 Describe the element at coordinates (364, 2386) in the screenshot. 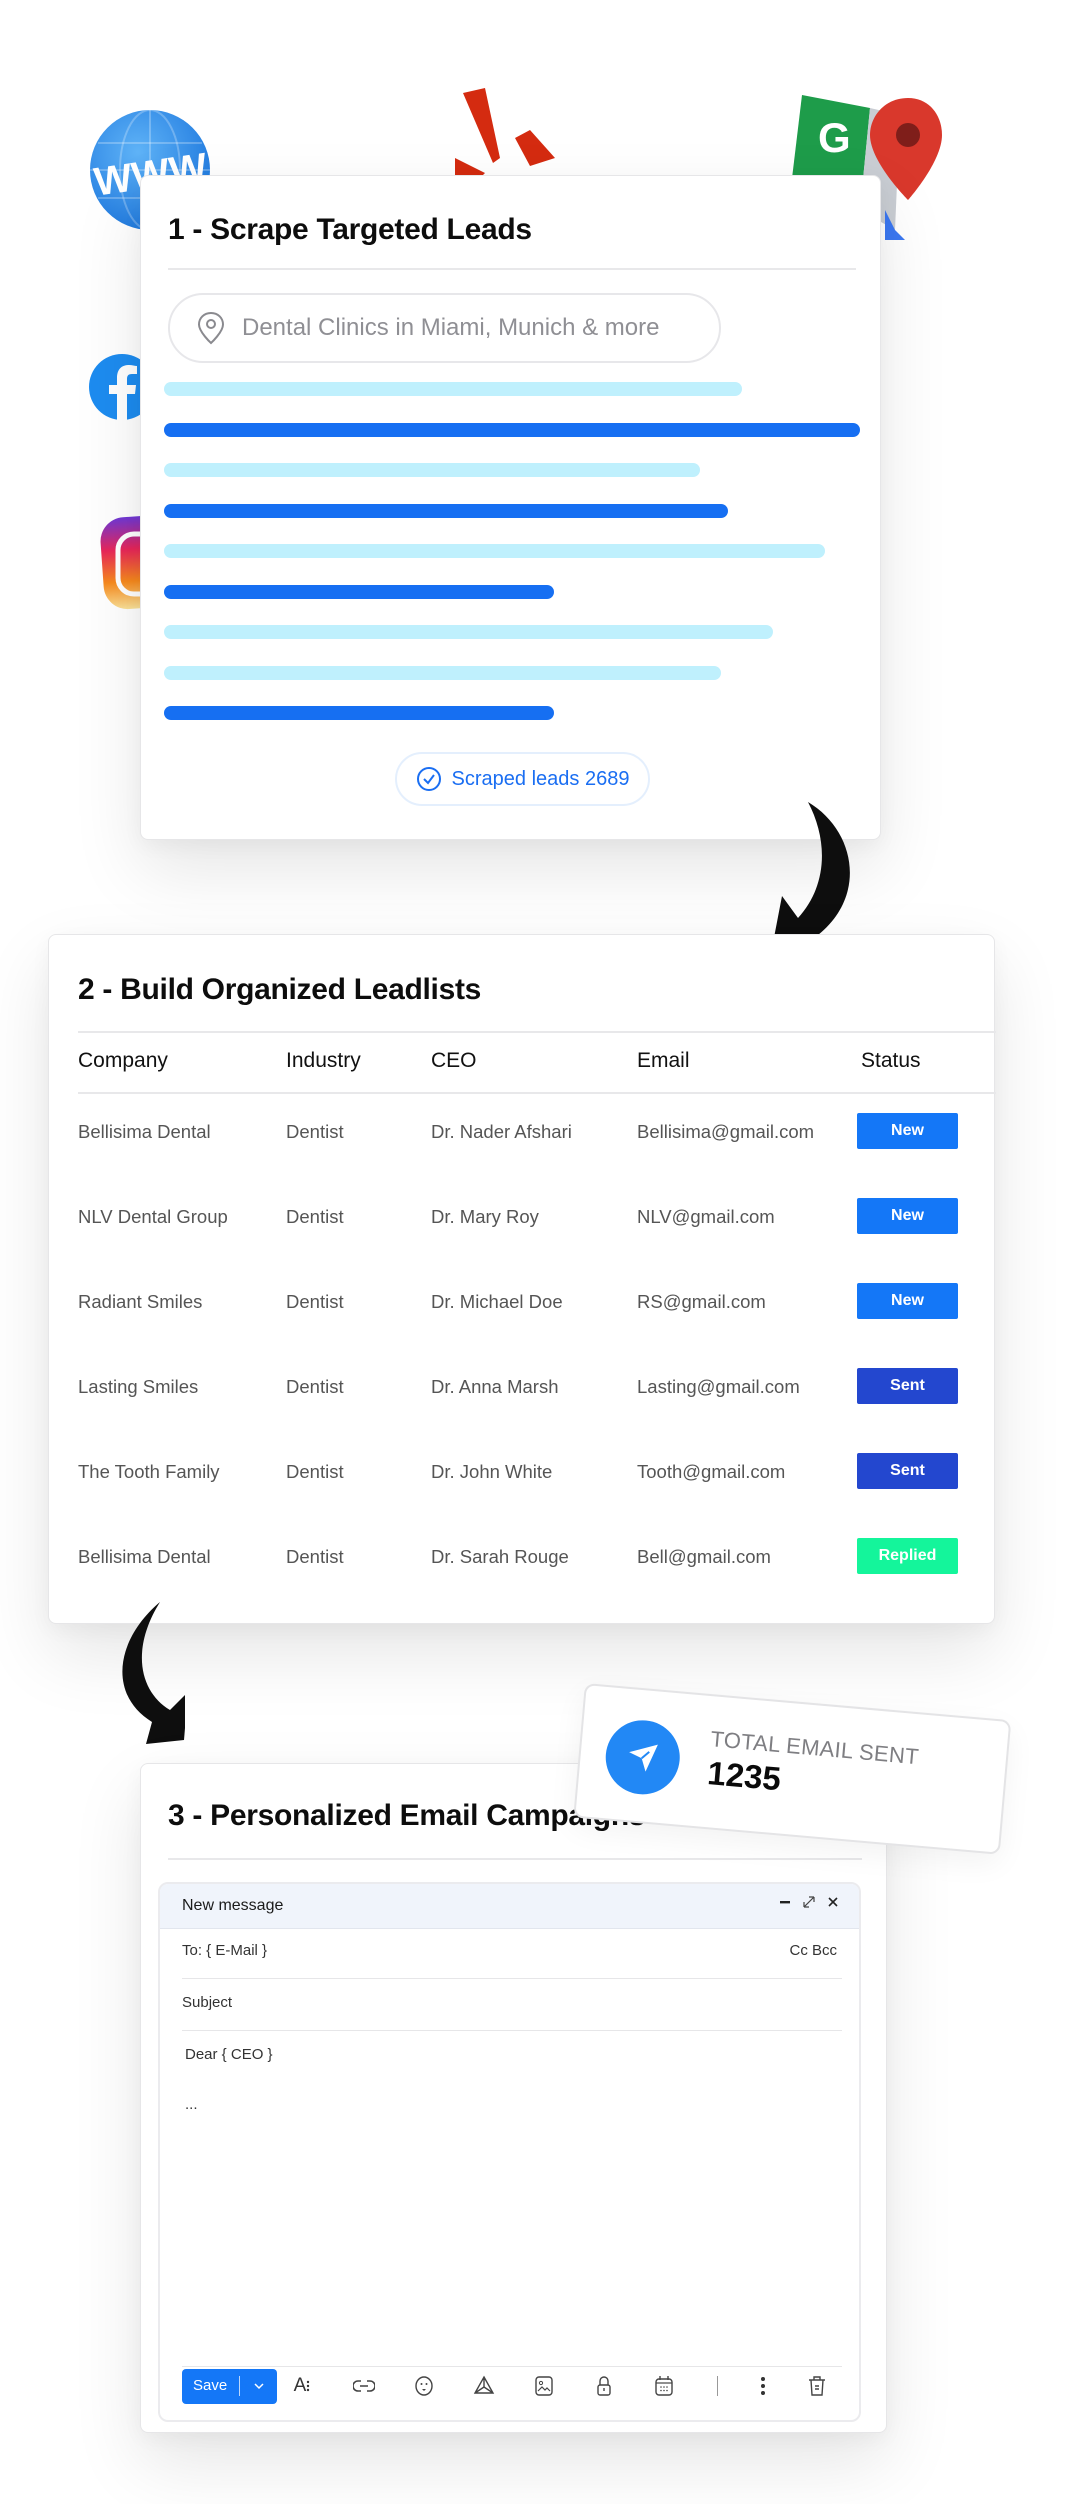

I see `link-icon` at that location.